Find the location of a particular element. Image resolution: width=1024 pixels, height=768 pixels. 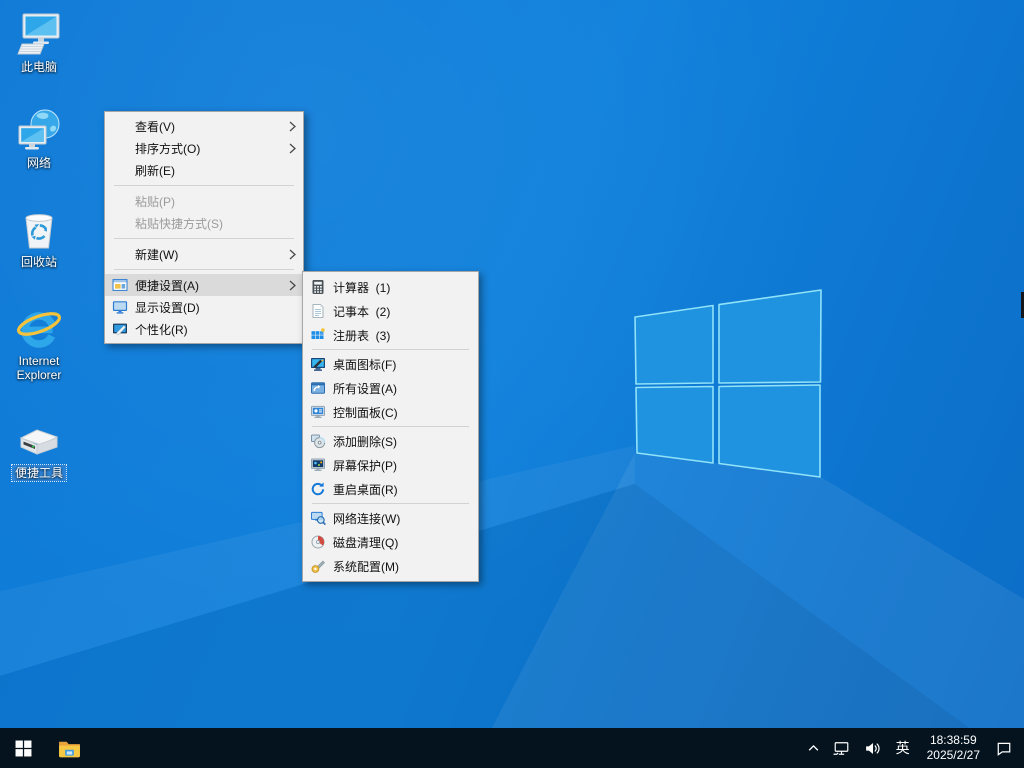

desktop-icon-label: 网络 is located at coordinates (38, 163).